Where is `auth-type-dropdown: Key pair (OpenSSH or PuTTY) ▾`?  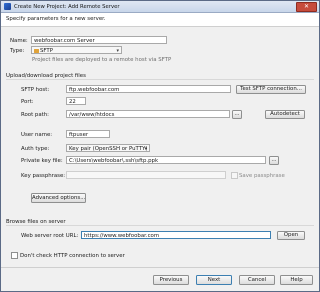
auth-type-dropdown: Key pair (OpenSSH or PuTTY) ▾ is located at coordinates (108, 148).